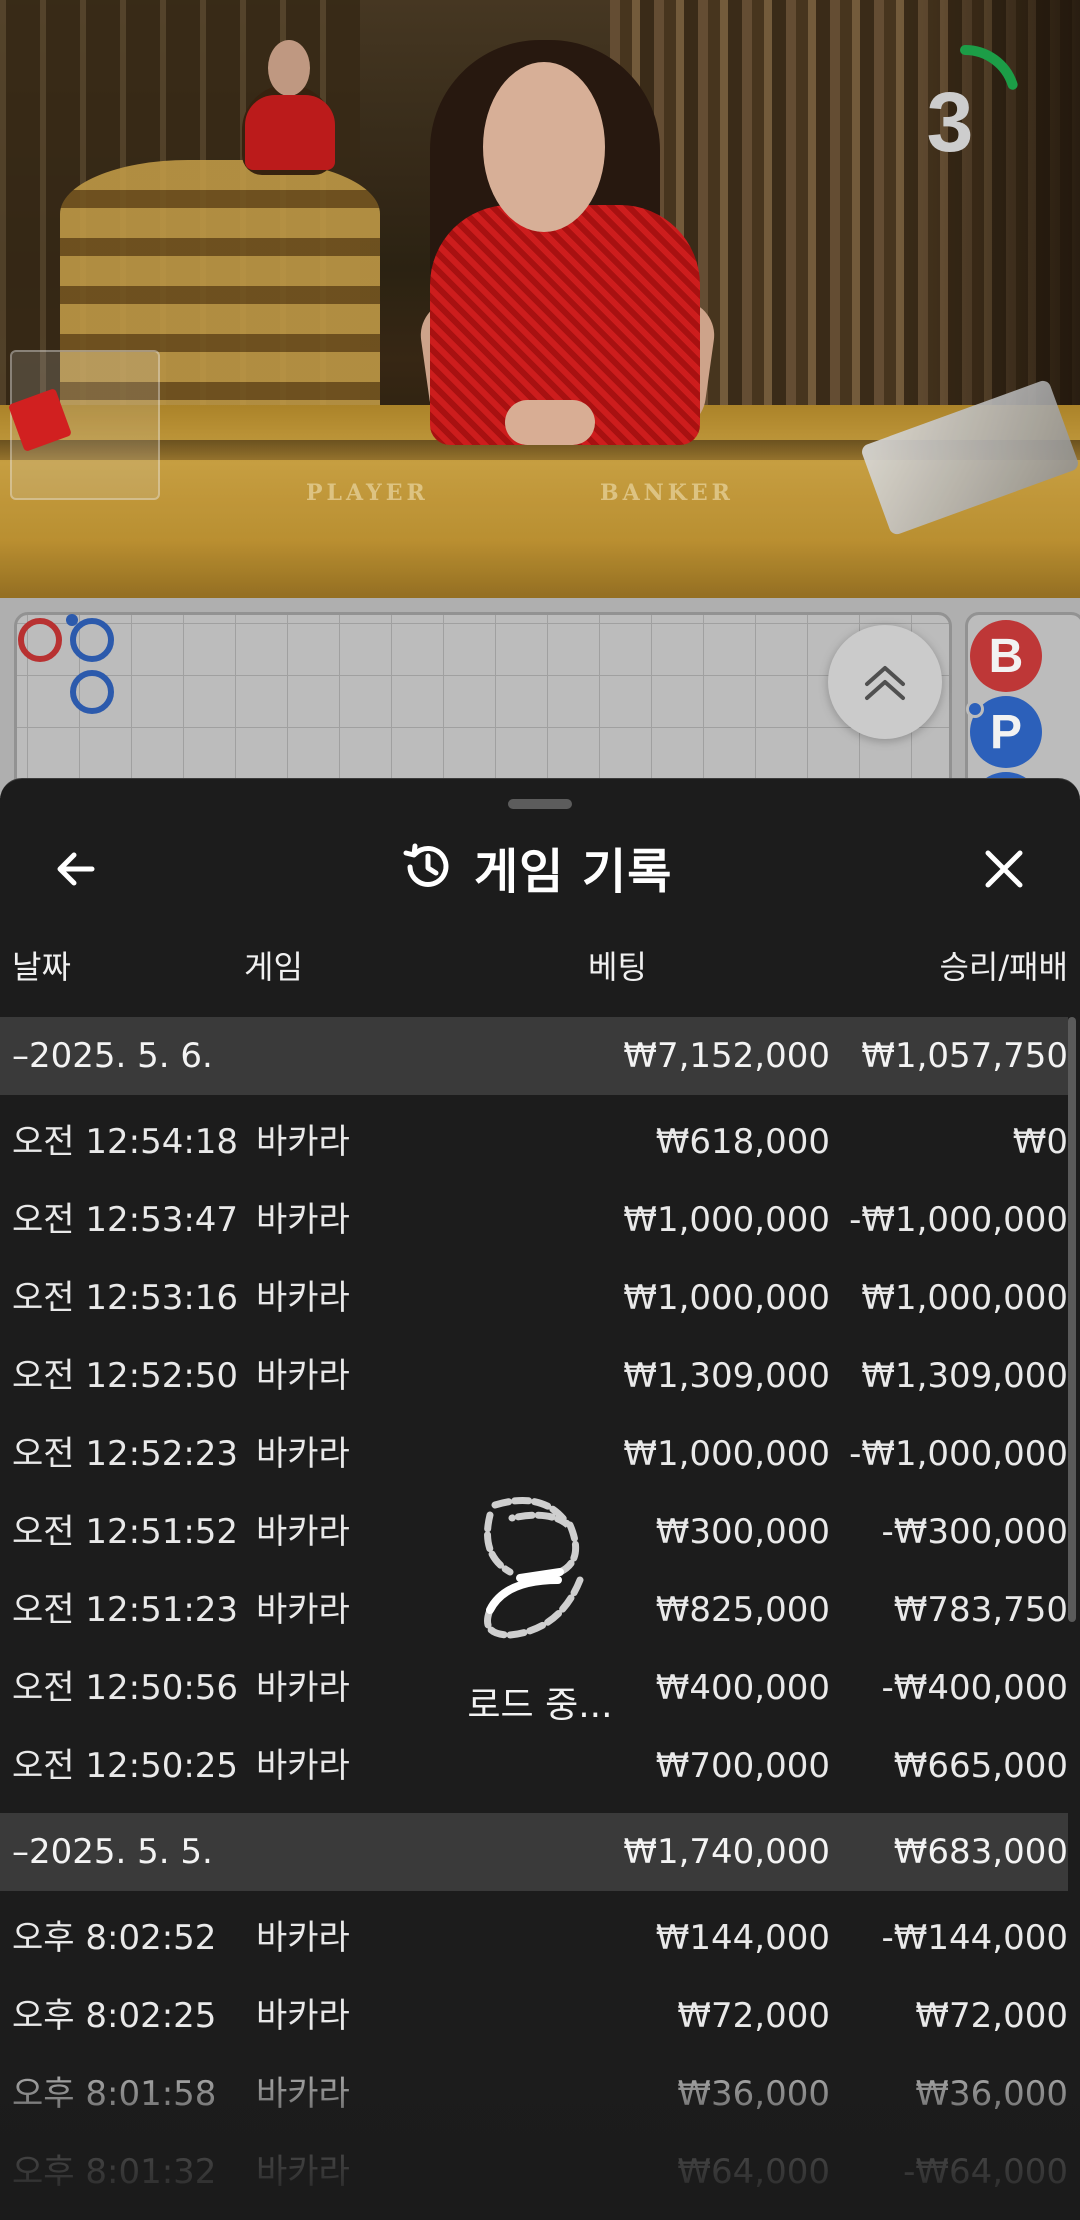 The height and width of the screenshot is (2220, 1080). What do you see at coordinates (534, 1568) in the screenshot?
I see `loading-spinner-icon` at bounding box center [534, 1568].